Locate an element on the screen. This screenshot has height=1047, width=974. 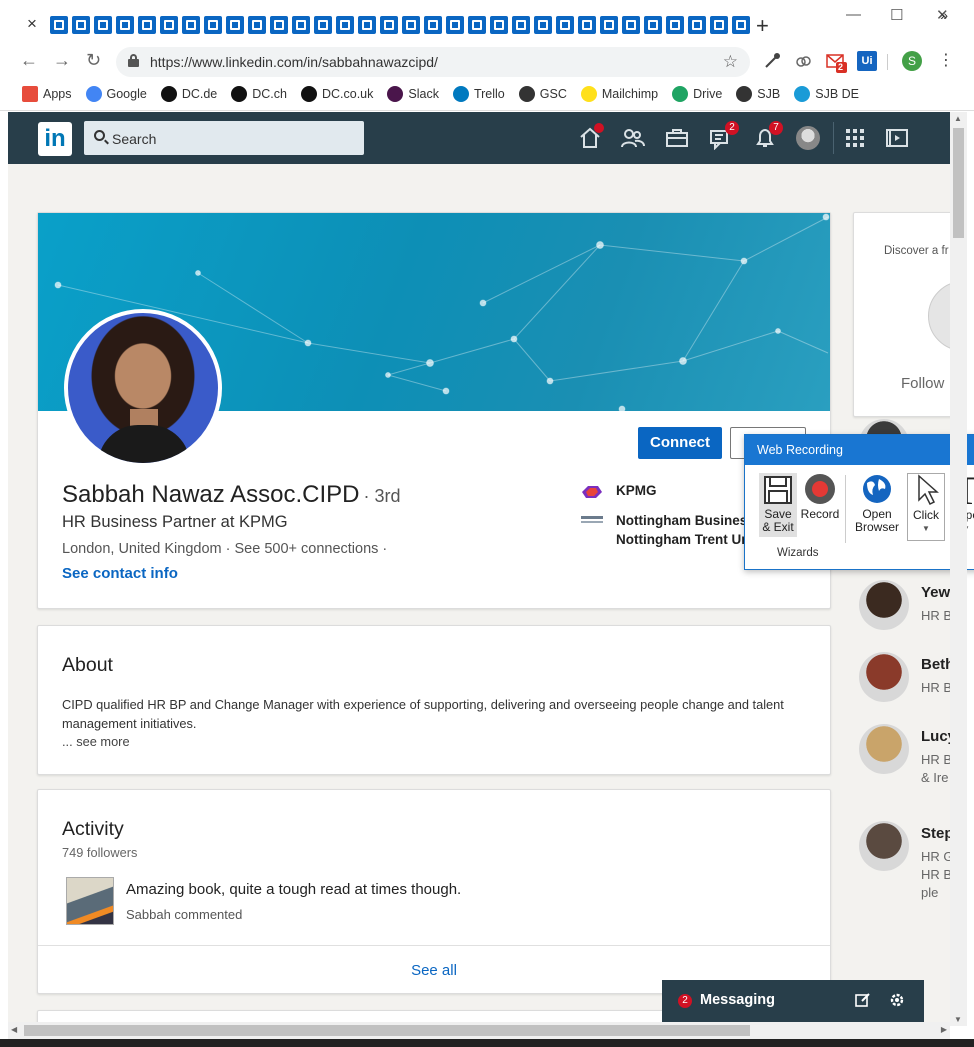
cloud-extension-icon is located at coordinates (803, 61).